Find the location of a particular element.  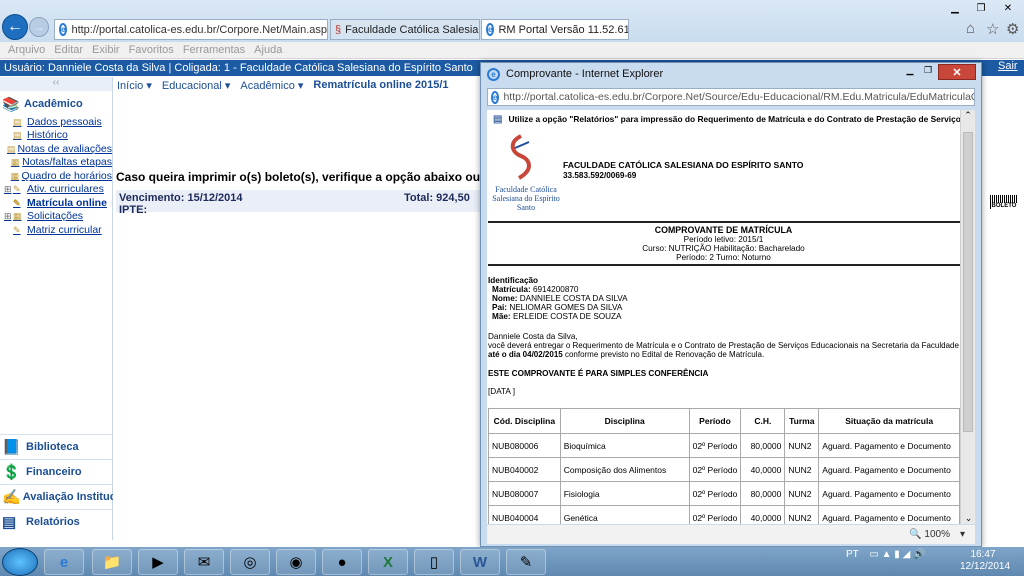

menu-ferramentas: Ferramentas is located at coordinates (214, 50).